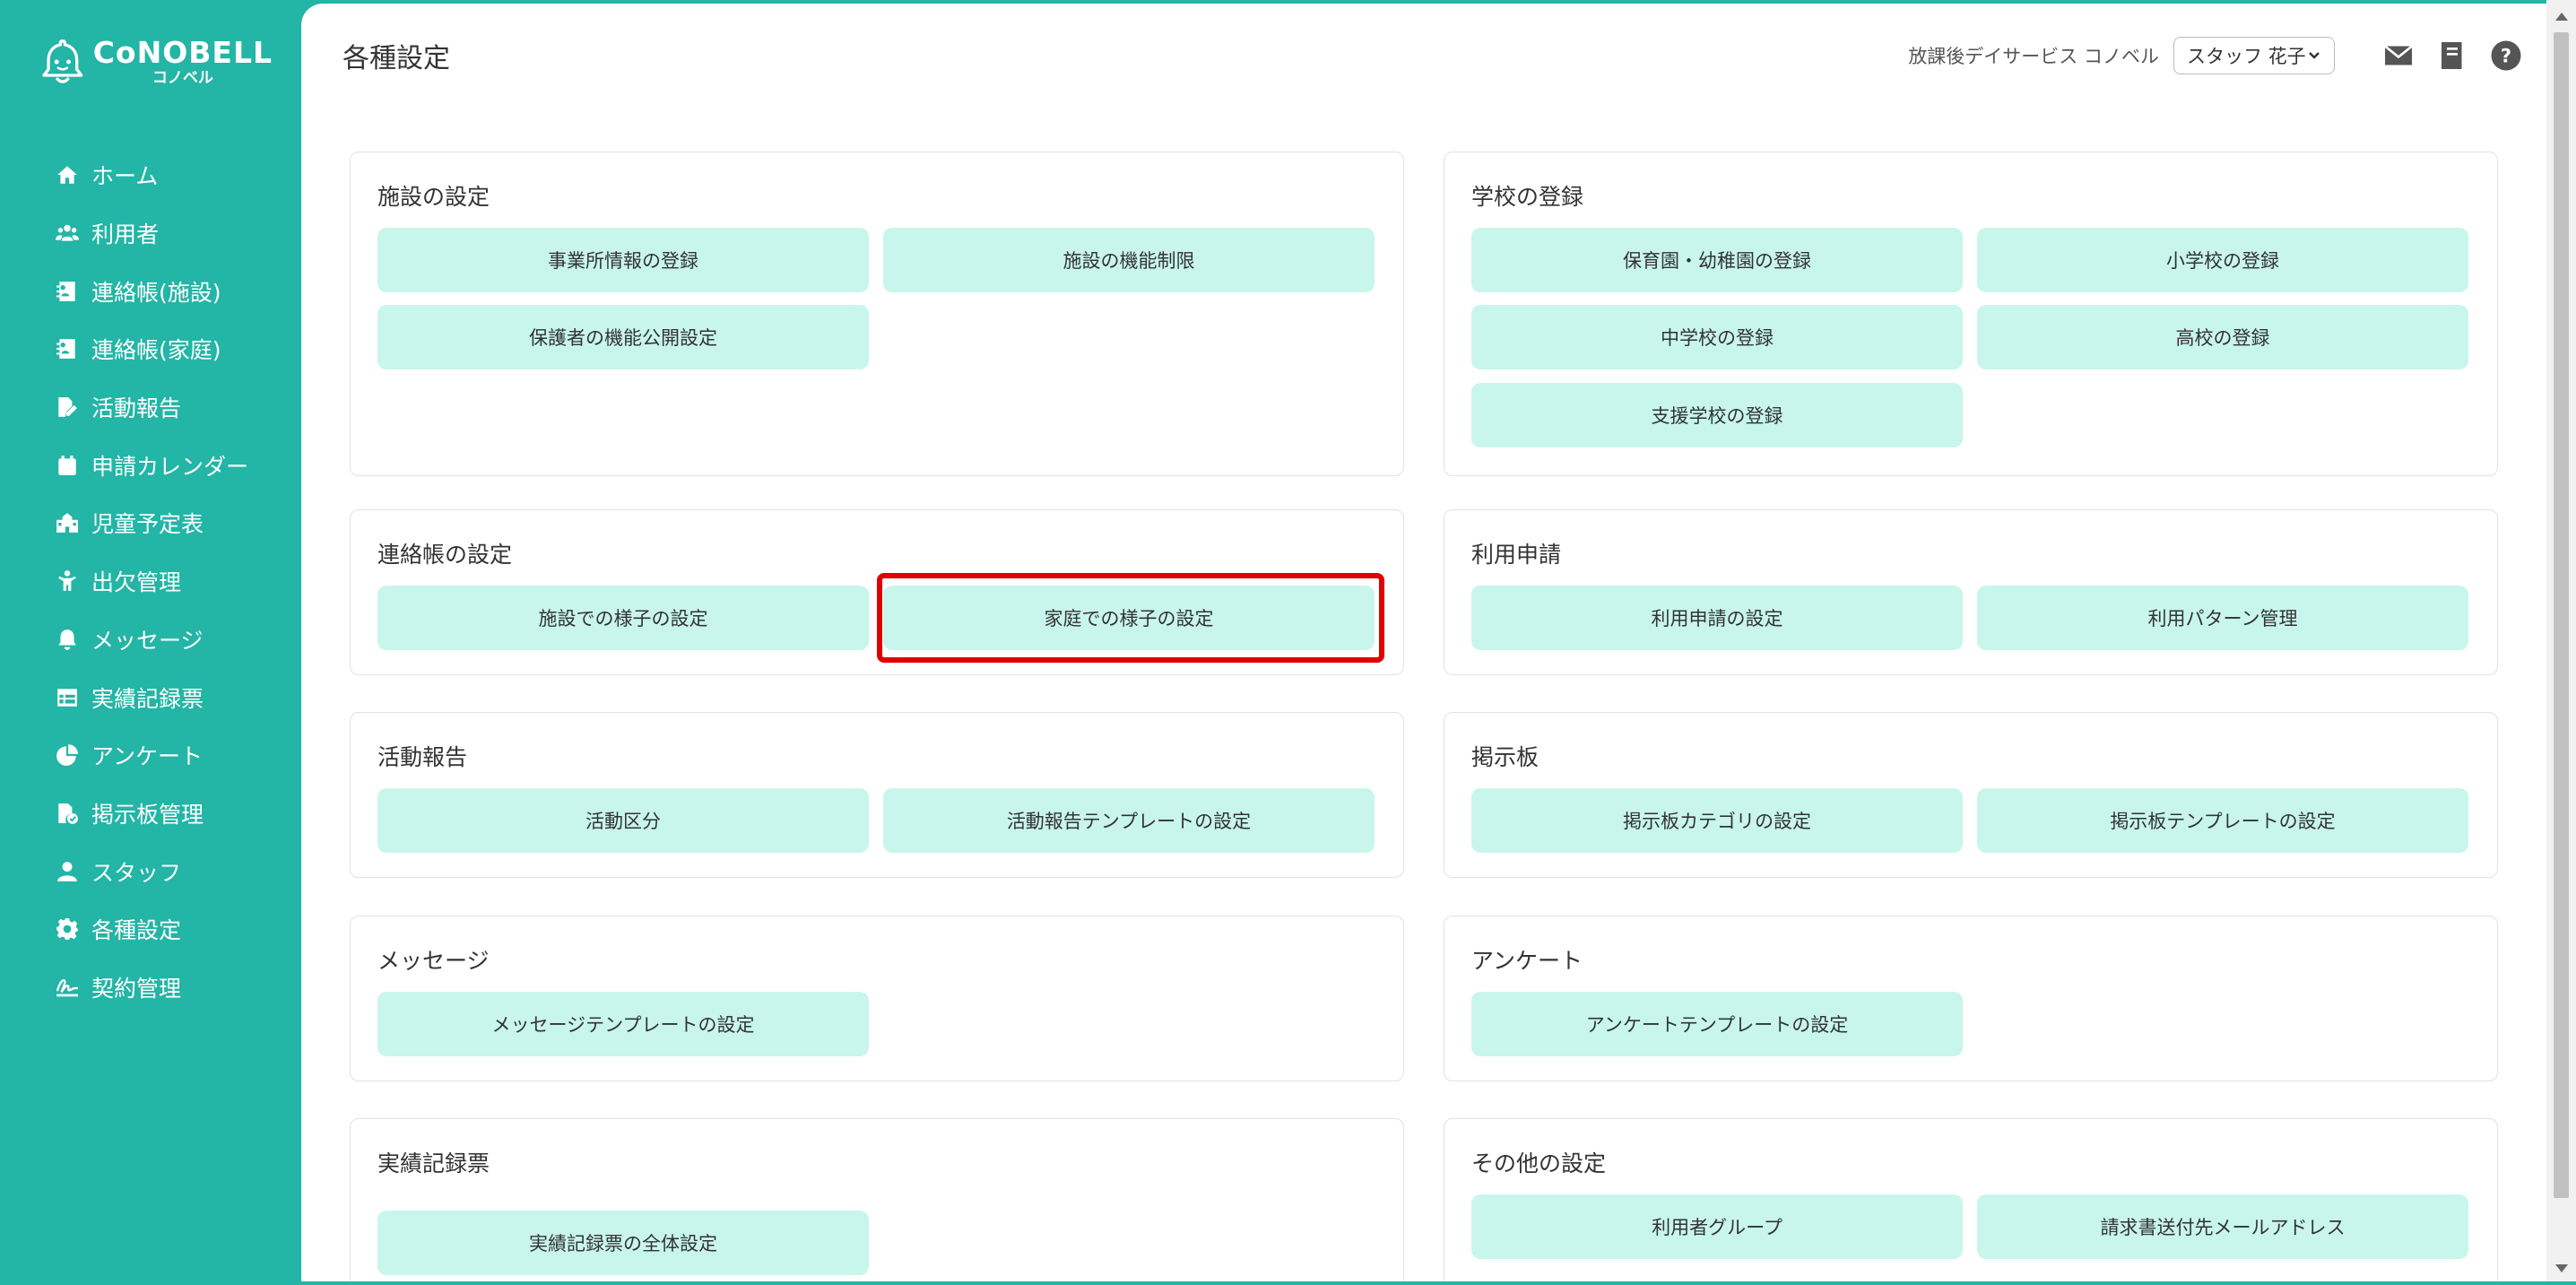  I want to click on sidebar-item-schedule: 児童予定表, so click(175, 523).